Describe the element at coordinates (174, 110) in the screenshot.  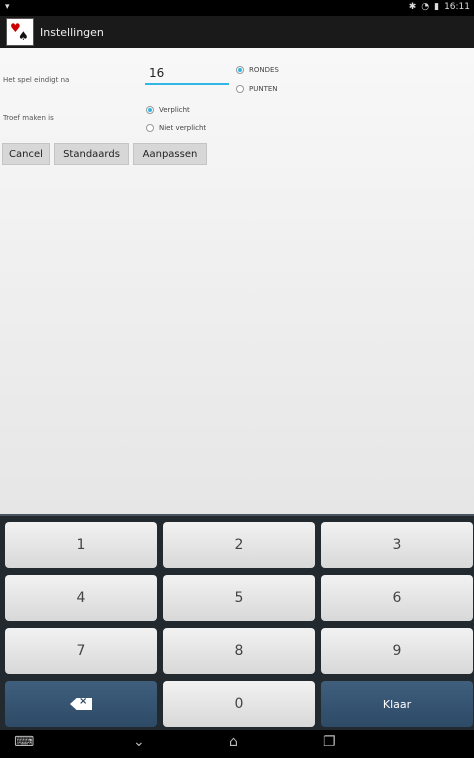
I see `radio-label: Verplicht` at that location.